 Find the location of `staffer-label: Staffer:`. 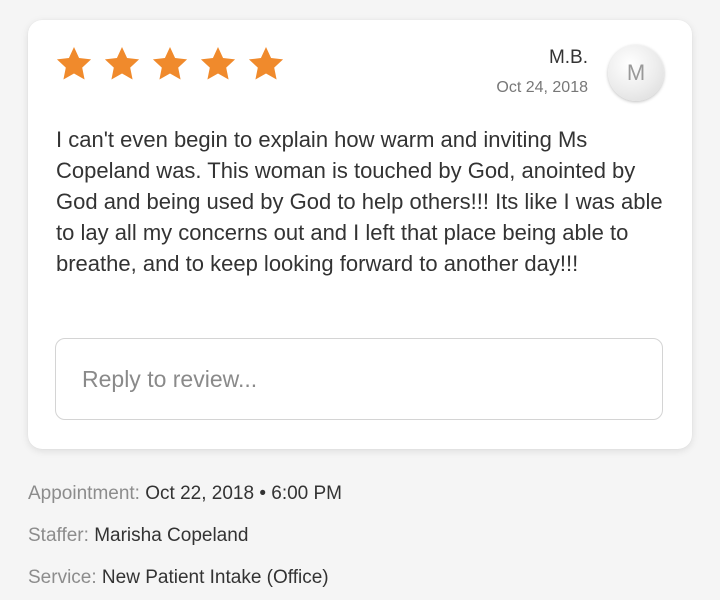

staffer-label: Staffer: is located at coordinates (58, 535).